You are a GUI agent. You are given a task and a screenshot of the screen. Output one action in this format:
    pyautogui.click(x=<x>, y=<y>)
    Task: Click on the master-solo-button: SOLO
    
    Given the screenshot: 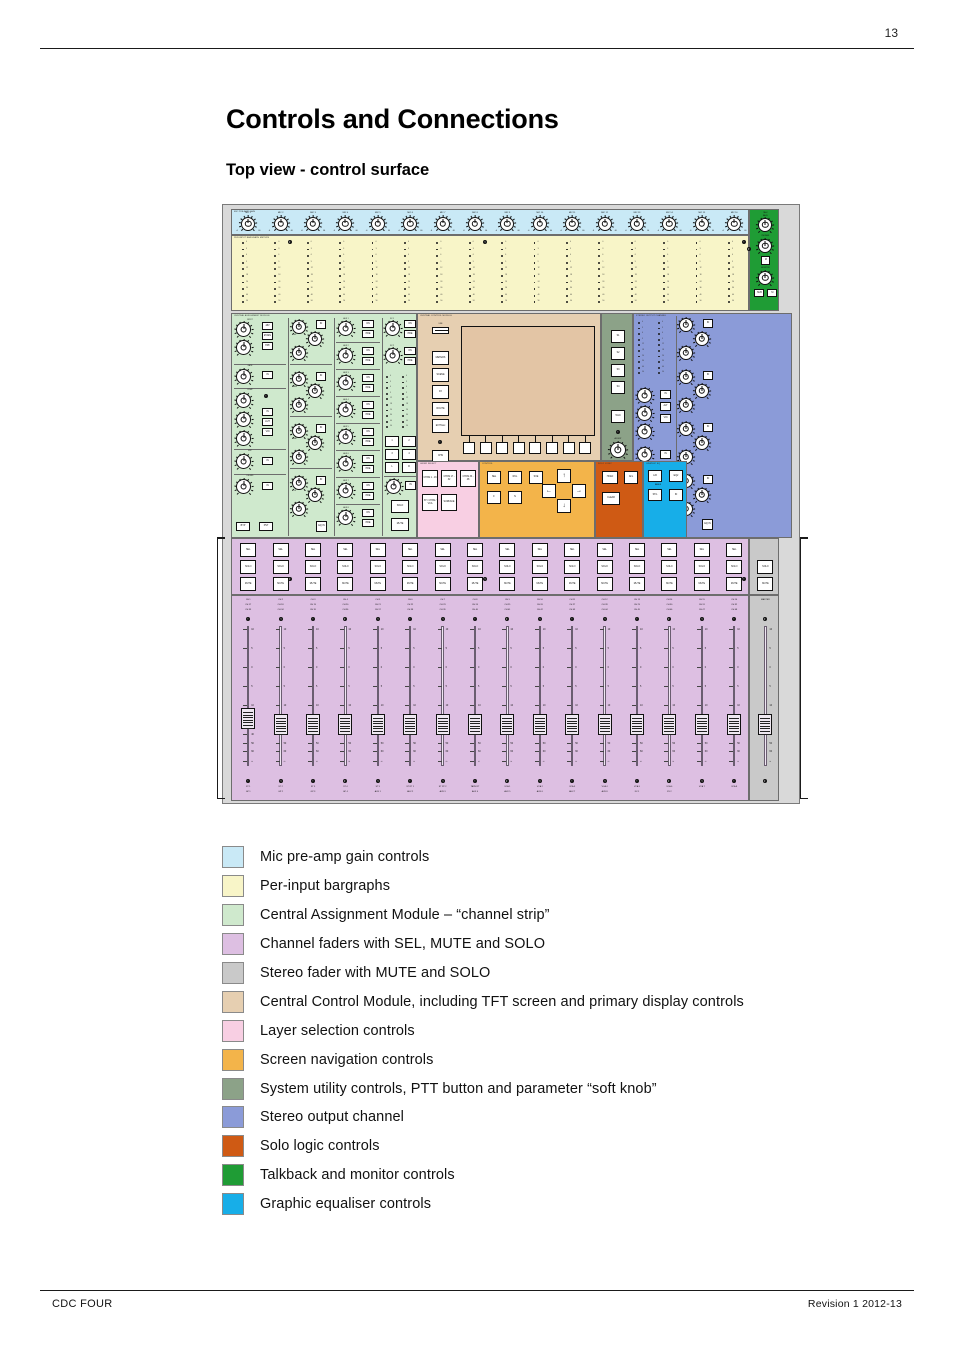 What is the action you would take?
    pyautogui.click(x=765, y=567)
    